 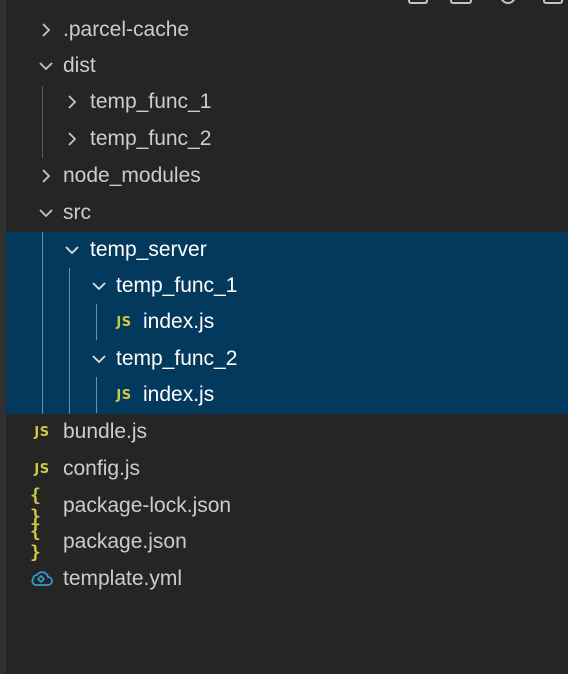 I want to click on cloud-formation-icon, so click(x=41, y=579).